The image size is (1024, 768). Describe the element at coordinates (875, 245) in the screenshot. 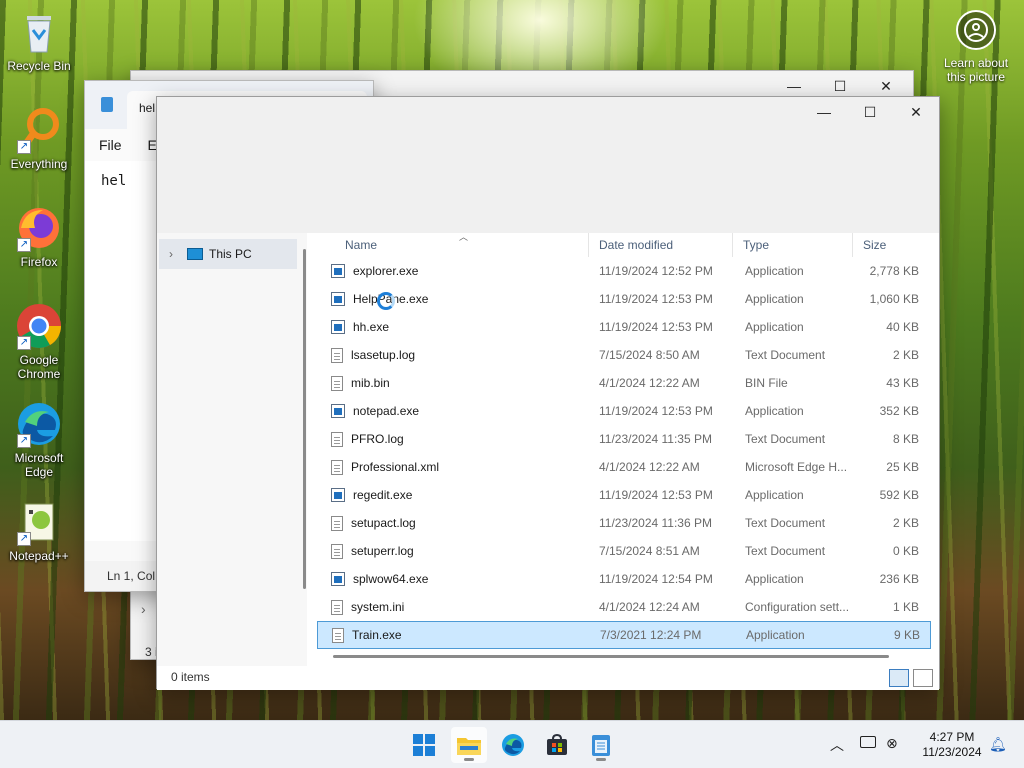

I see `column-label: Size` at that location.